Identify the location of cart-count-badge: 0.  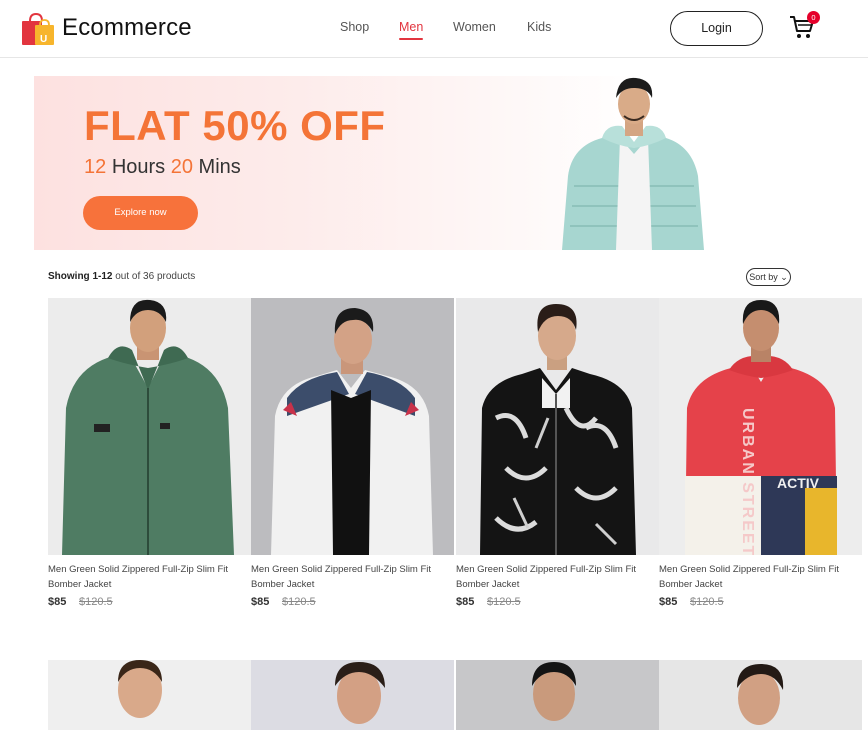
(813, 17).